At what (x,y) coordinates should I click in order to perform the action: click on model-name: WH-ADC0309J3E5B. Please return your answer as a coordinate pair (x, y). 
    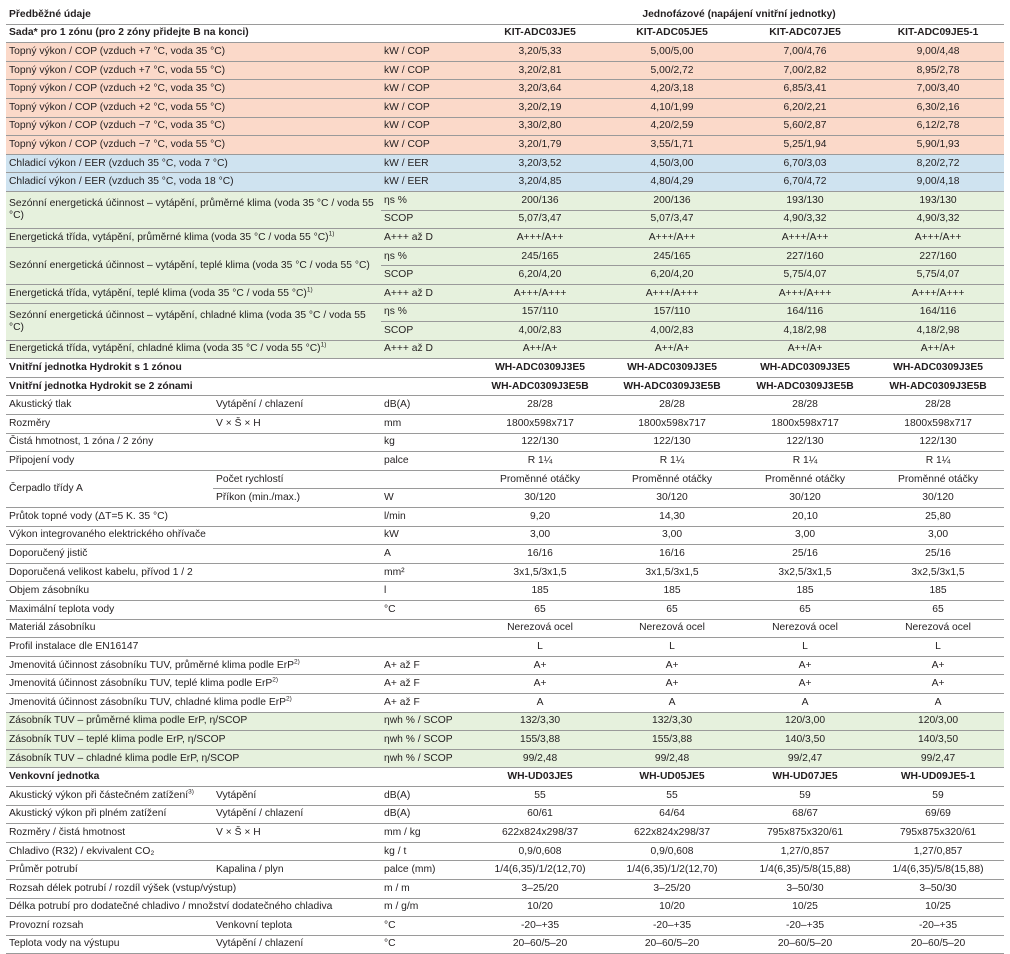
    Looking at the image, I should click on (805, 387).